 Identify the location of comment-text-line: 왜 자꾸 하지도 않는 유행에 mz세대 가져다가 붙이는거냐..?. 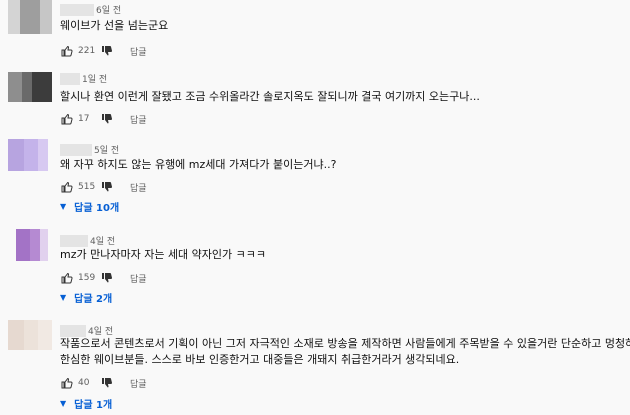
(198, 164).